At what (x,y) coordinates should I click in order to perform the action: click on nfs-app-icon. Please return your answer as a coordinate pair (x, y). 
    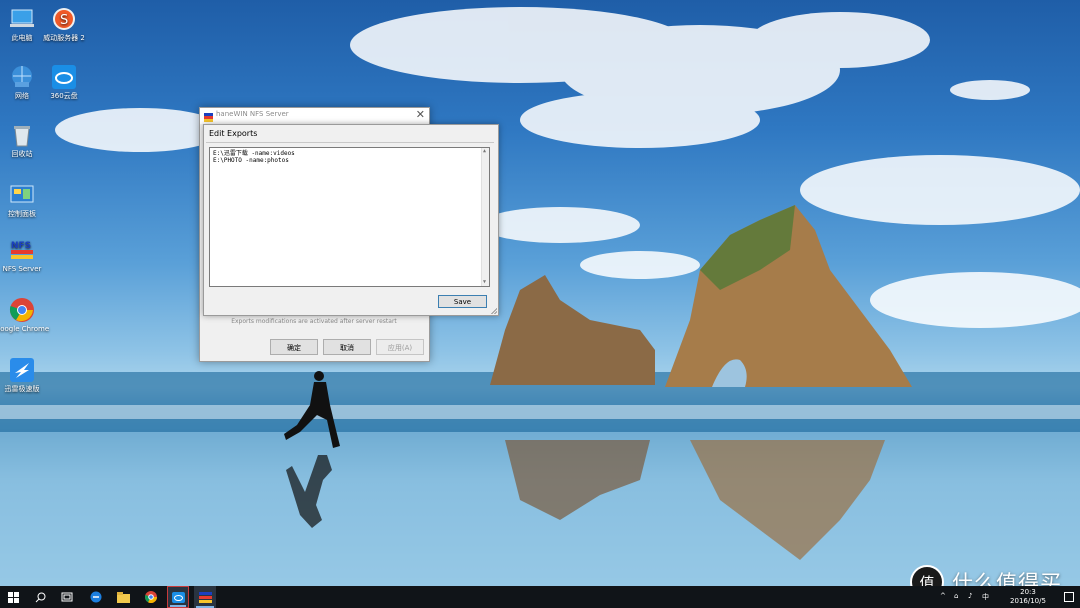
    Looking at the image, I should click on (208, 116).